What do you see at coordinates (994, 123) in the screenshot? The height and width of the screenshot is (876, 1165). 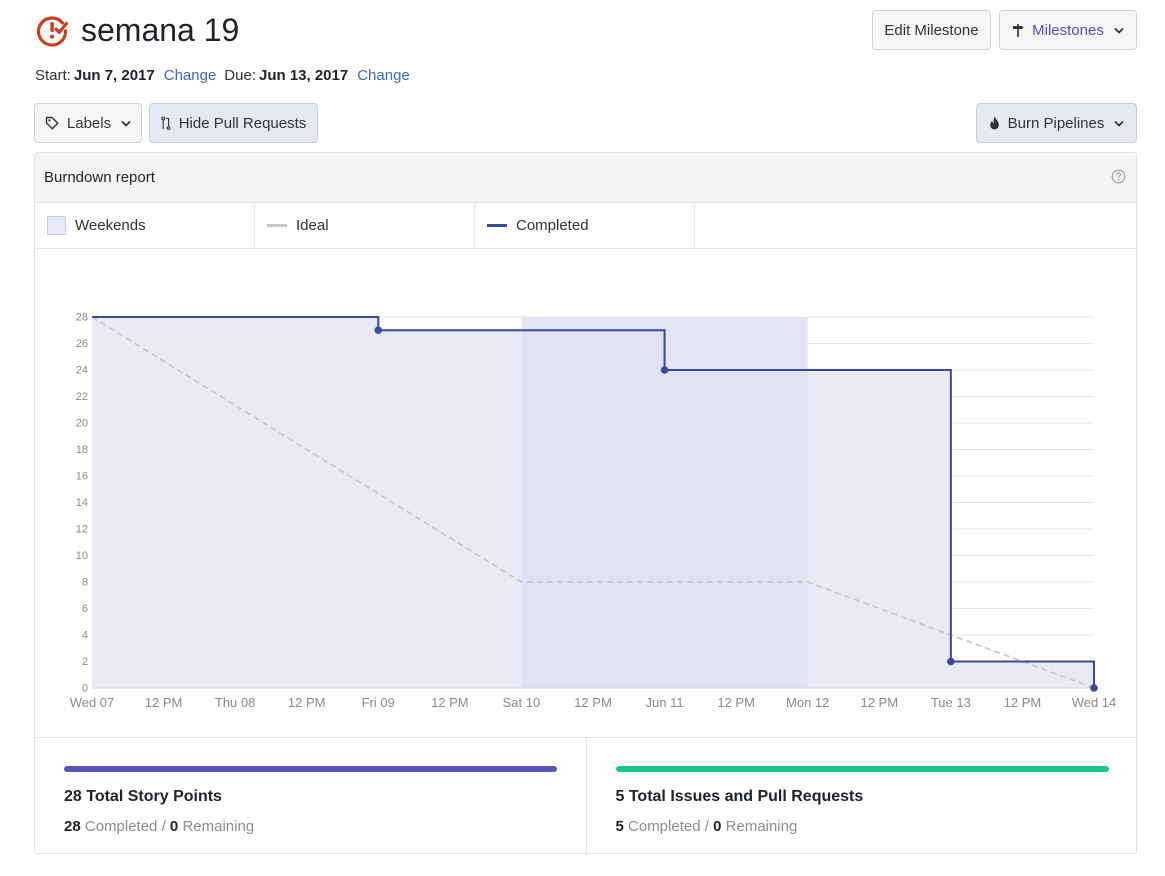 I see `flame-icon` at bounding box center [994, 123].